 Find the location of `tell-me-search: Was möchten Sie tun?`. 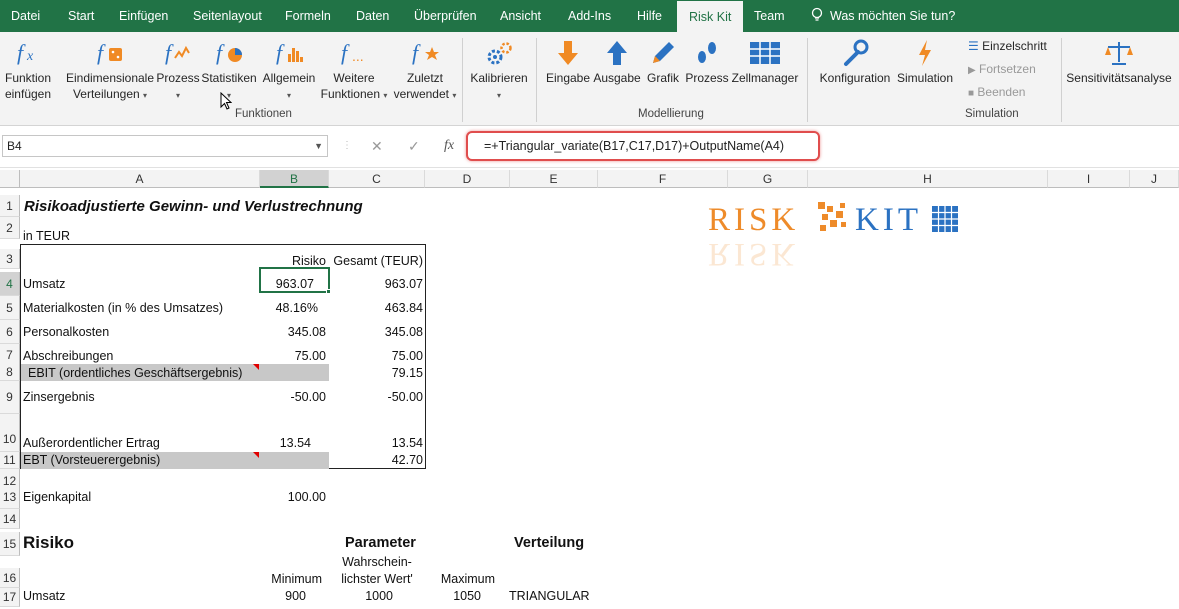

tell-me-search: Was möchten Sie tun? is located at coordinates (882, 16).